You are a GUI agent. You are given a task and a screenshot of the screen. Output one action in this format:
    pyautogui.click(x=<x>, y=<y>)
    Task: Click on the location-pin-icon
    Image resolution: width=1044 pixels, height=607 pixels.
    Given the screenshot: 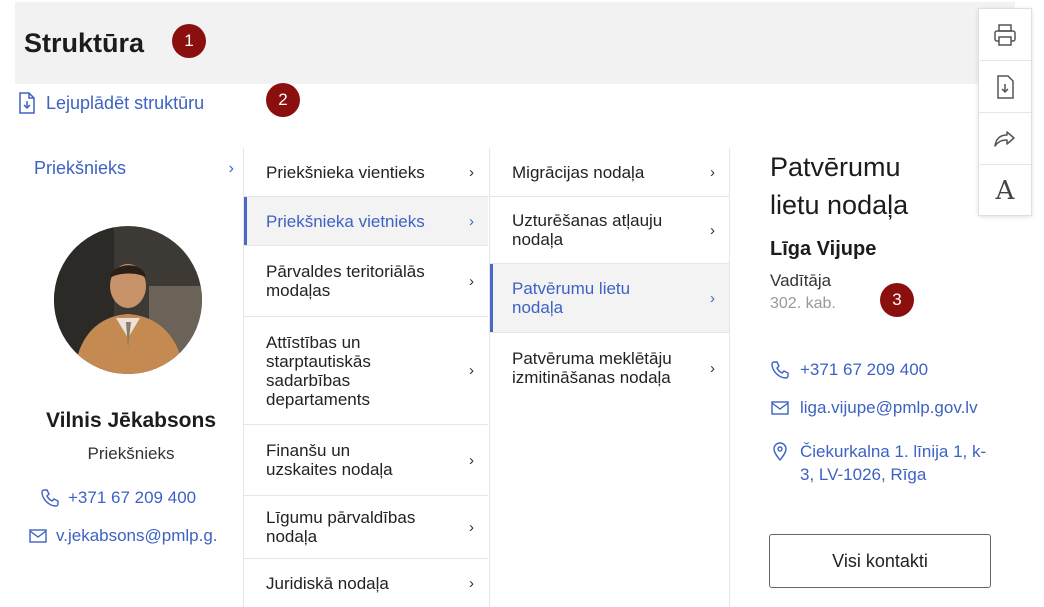 What is the action you would take?
    pyautogui.click(x=780, y=452)
    